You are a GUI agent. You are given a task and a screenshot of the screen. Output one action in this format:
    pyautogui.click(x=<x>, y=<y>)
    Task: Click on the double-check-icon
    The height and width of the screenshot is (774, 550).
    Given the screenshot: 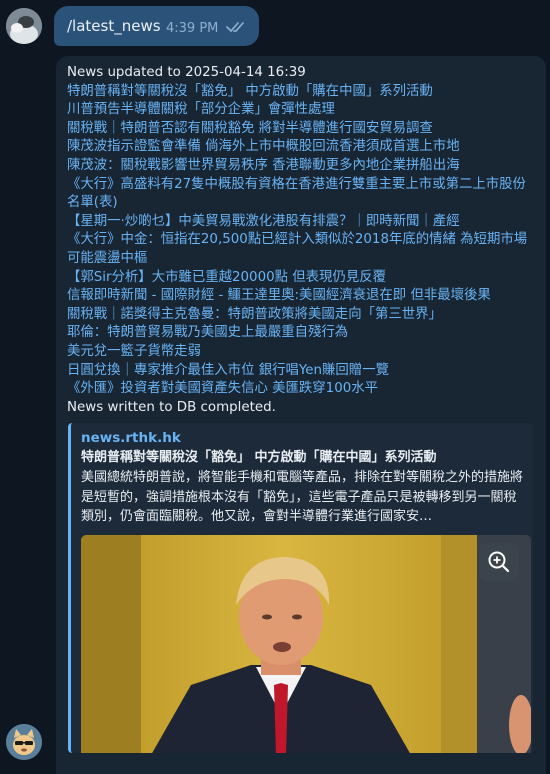 What is the action you would take?
    pyautogui.click(x=235, y=27)
    